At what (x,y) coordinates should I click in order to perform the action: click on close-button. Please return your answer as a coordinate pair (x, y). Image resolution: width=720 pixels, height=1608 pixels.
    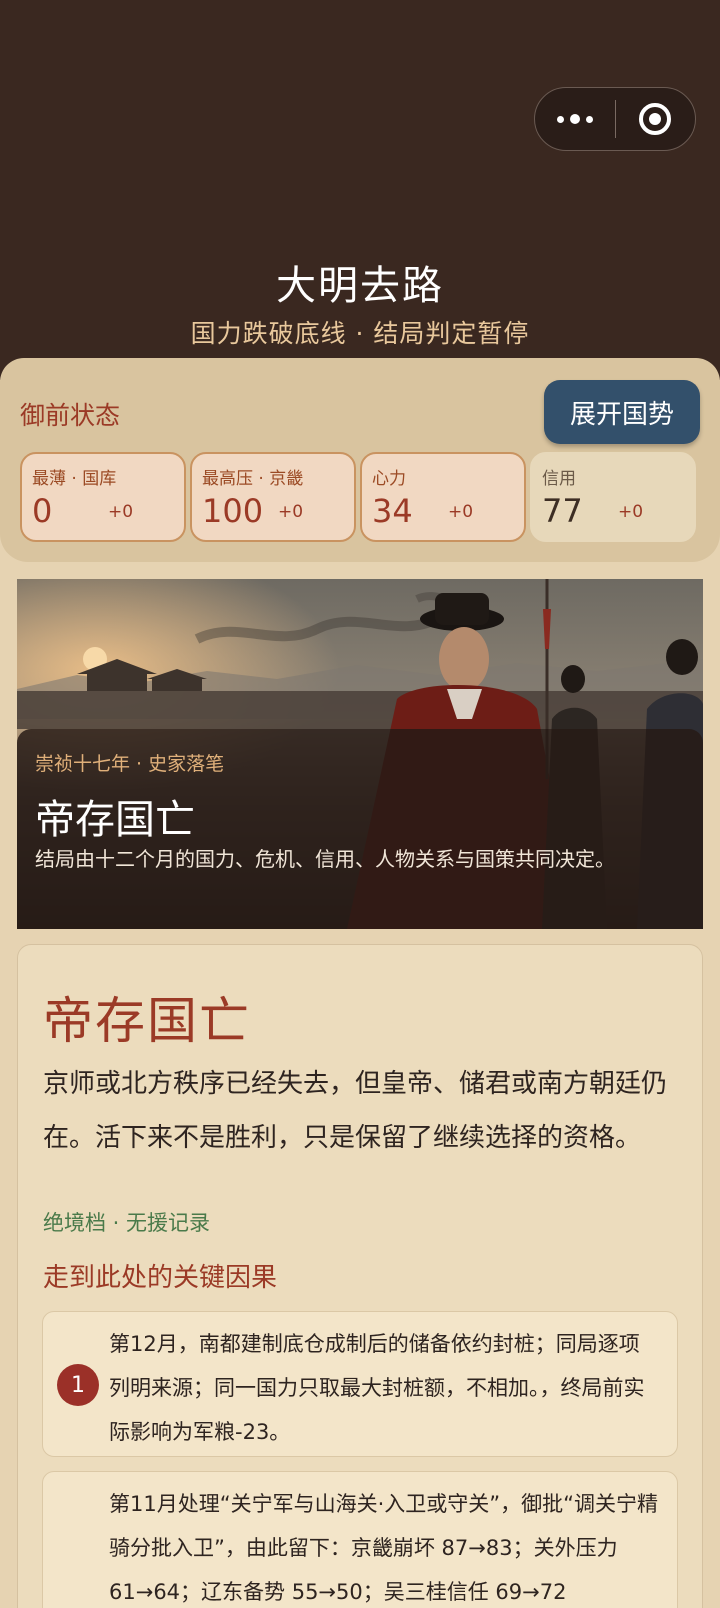
    Looking at the image, I should click on (656, 119).